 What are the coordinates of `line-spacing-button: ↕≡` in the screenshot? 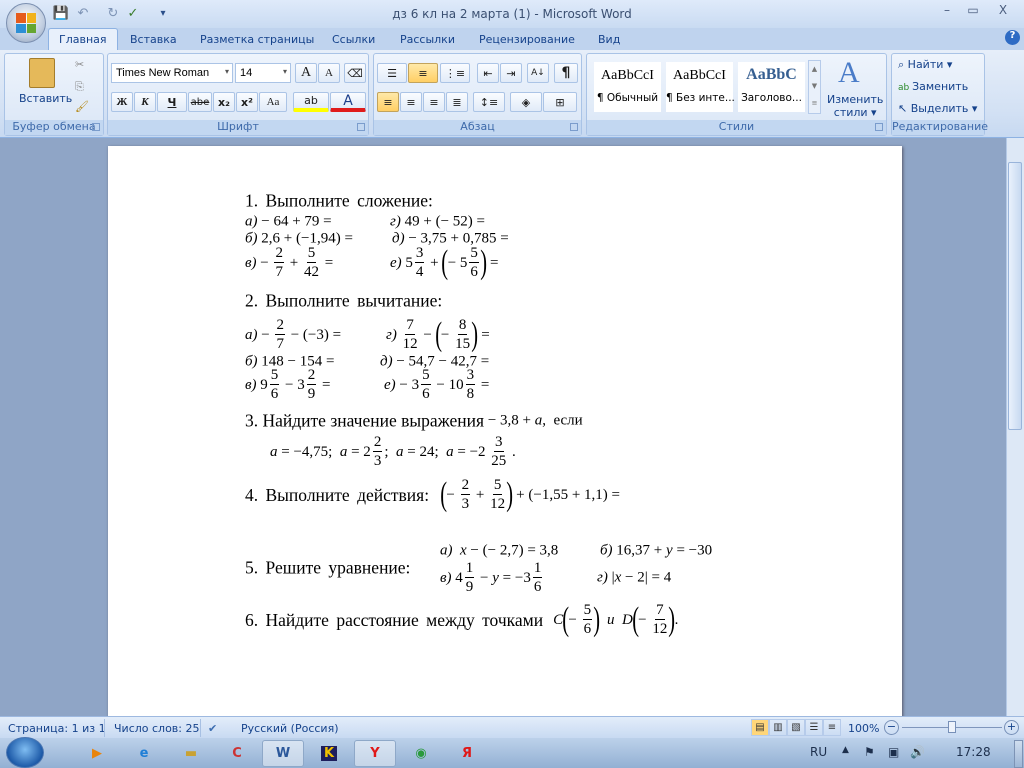 It's located at (489, 102).